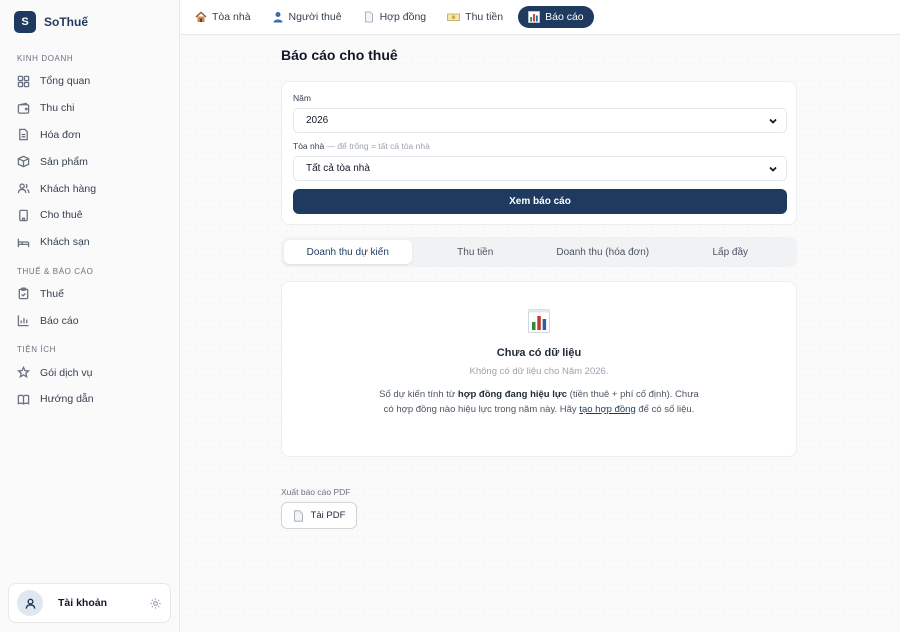 The height and width of the screenshot is (632, 900). I want to click on tab-toa-nha: Tòa nhà, so click(223, 17).